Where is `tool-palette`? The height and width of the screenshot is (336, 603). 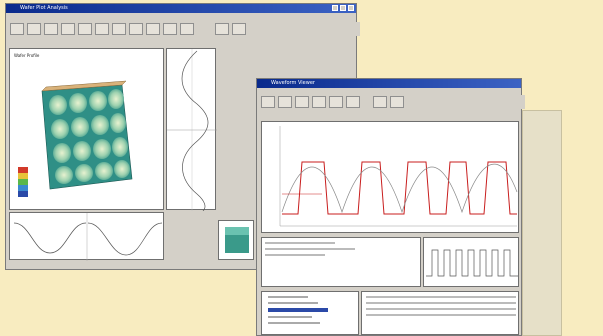
tool-palette is located at coordinates (542, 223).